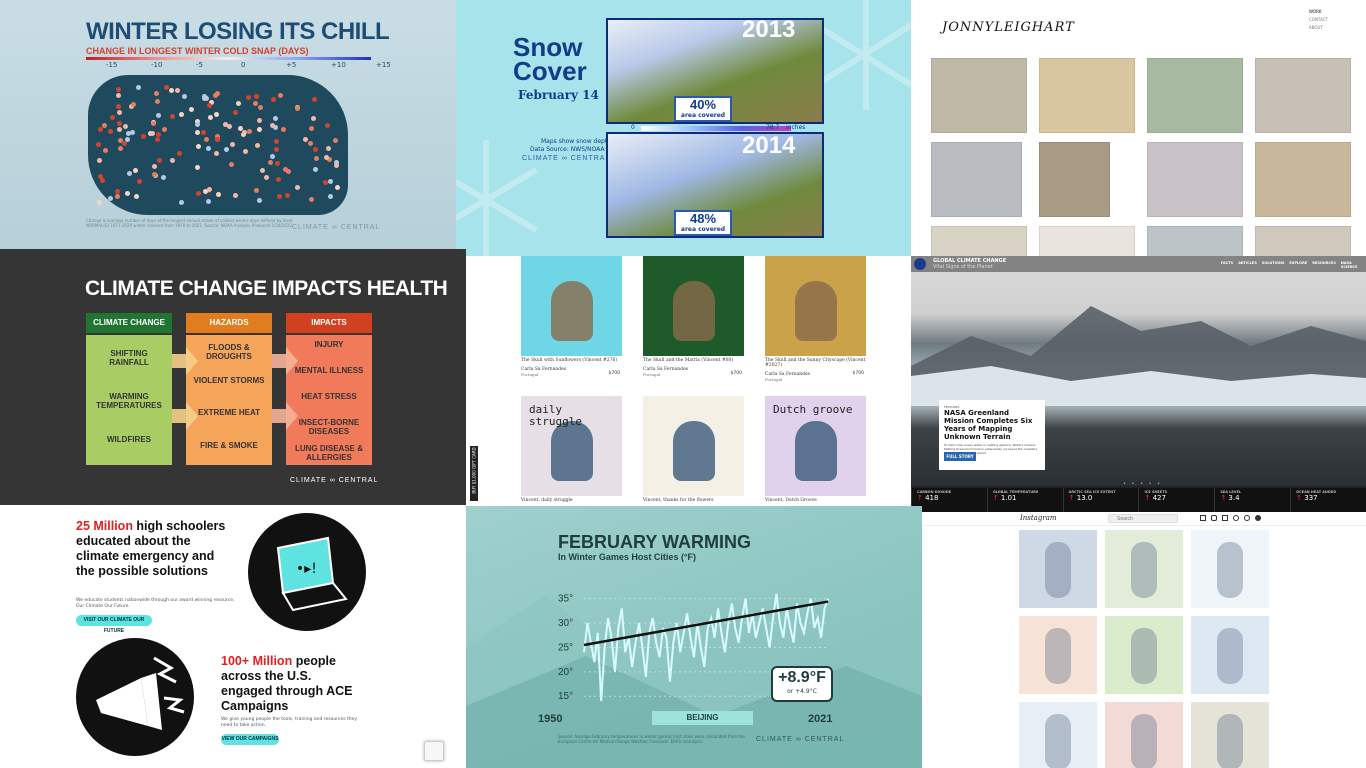 The image size is (1366, 768). I want to click on artwork-price: $700, so click(614, 373).